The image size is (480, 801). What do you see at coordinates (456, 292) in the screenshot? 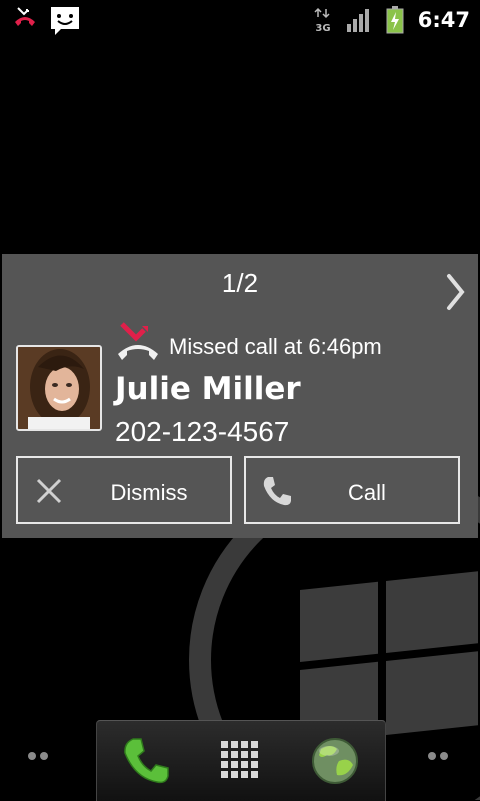
I see `chevron-right-icon` at bounding box center [456, 292].